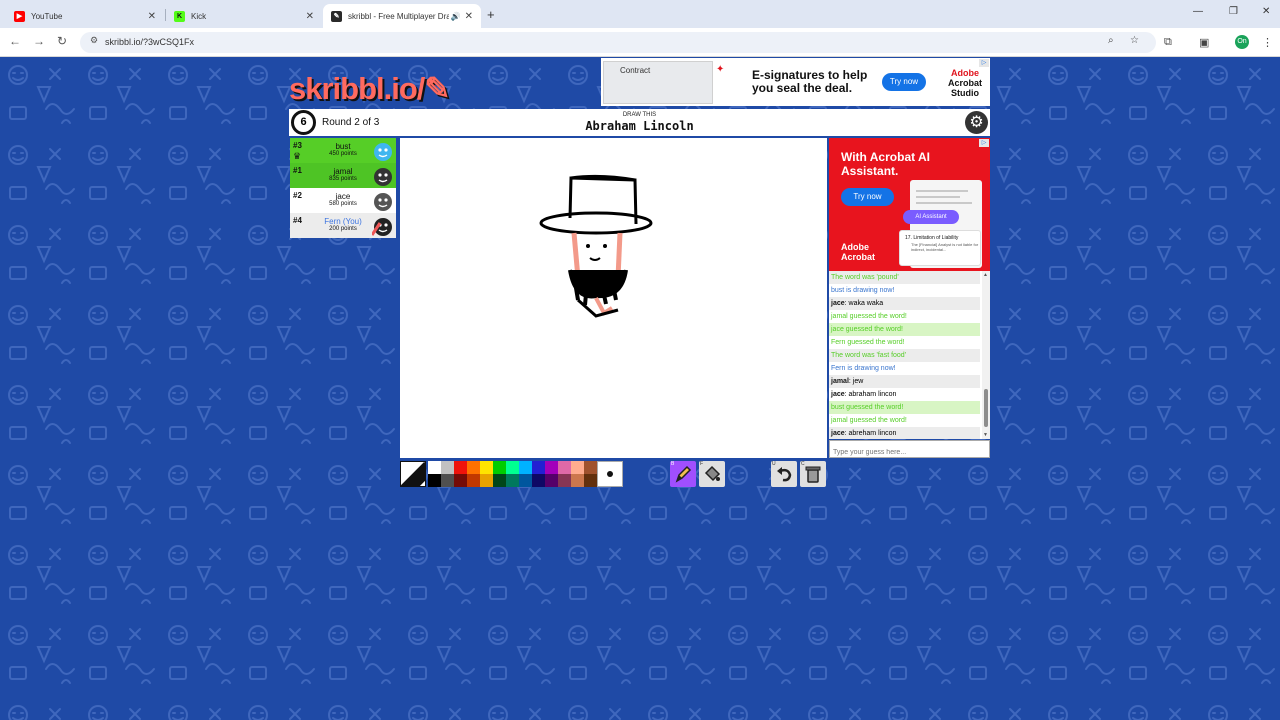 The image size is (1280, 720). I want to click on chat-text: The word was 'fast food', so click(869, 355).